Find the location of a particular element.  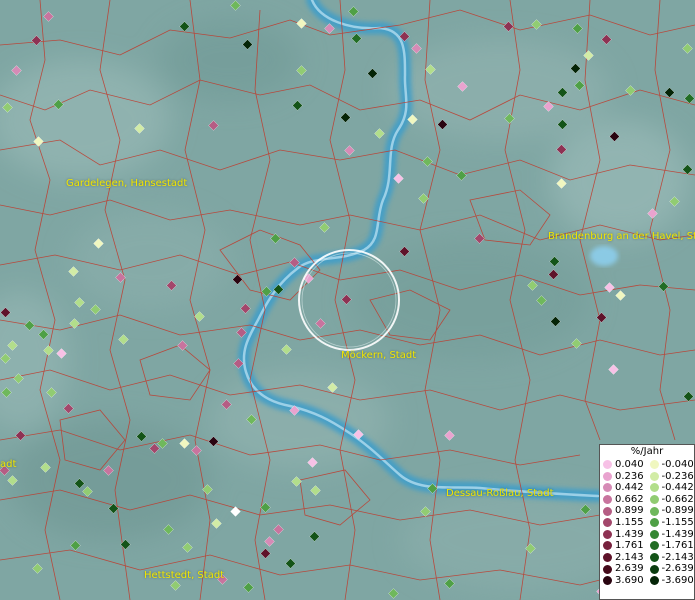

legend-value: 0.899 is located at coordinates (629, 511).